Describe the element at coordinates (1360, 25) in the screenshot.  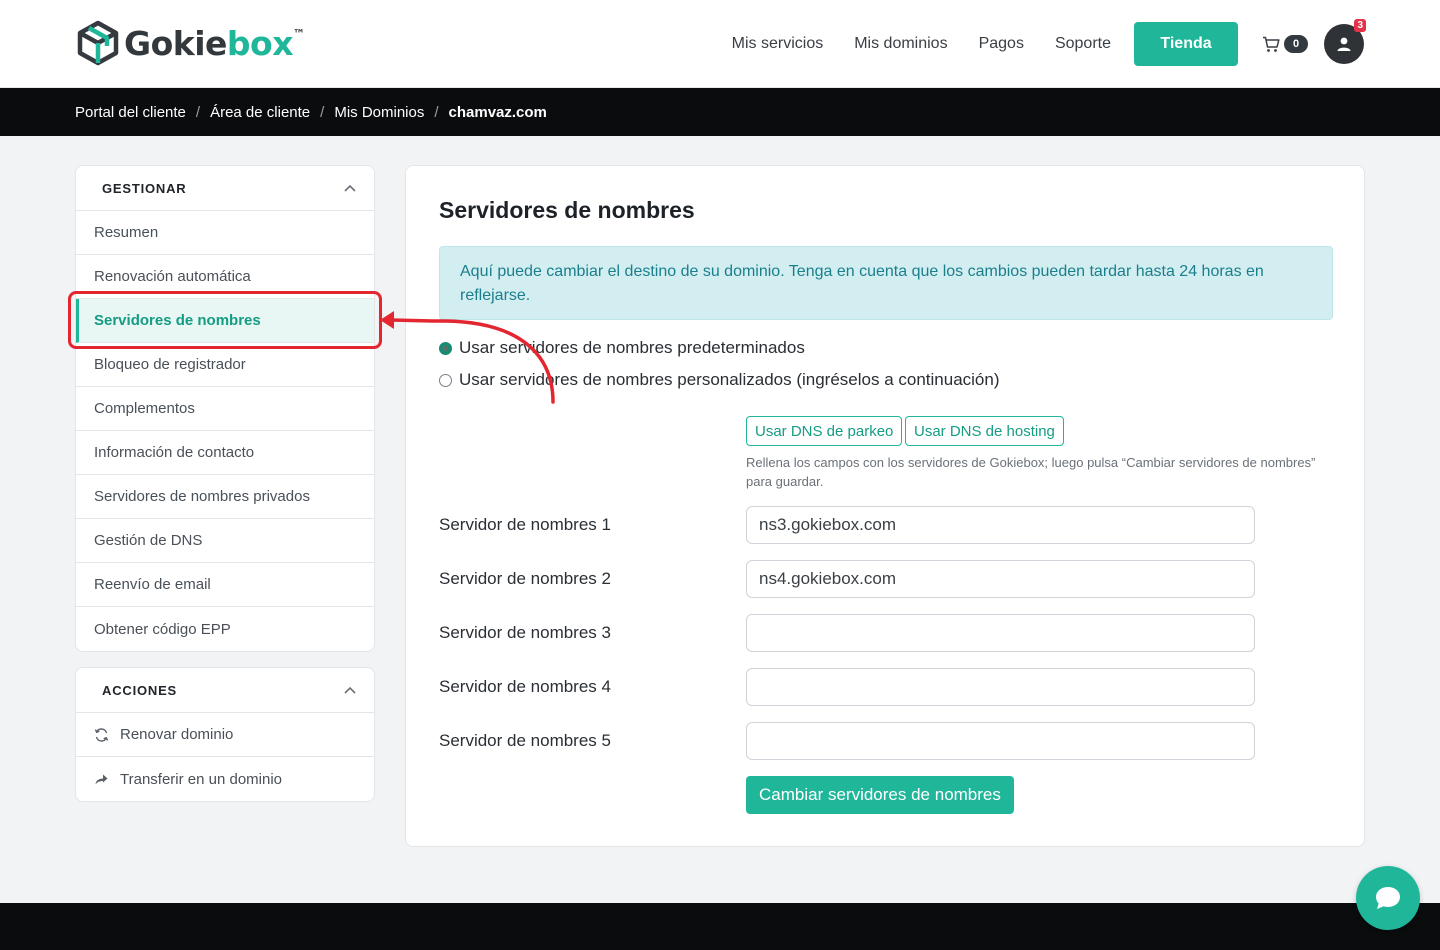
I see `notification-badge: 3` at that location.